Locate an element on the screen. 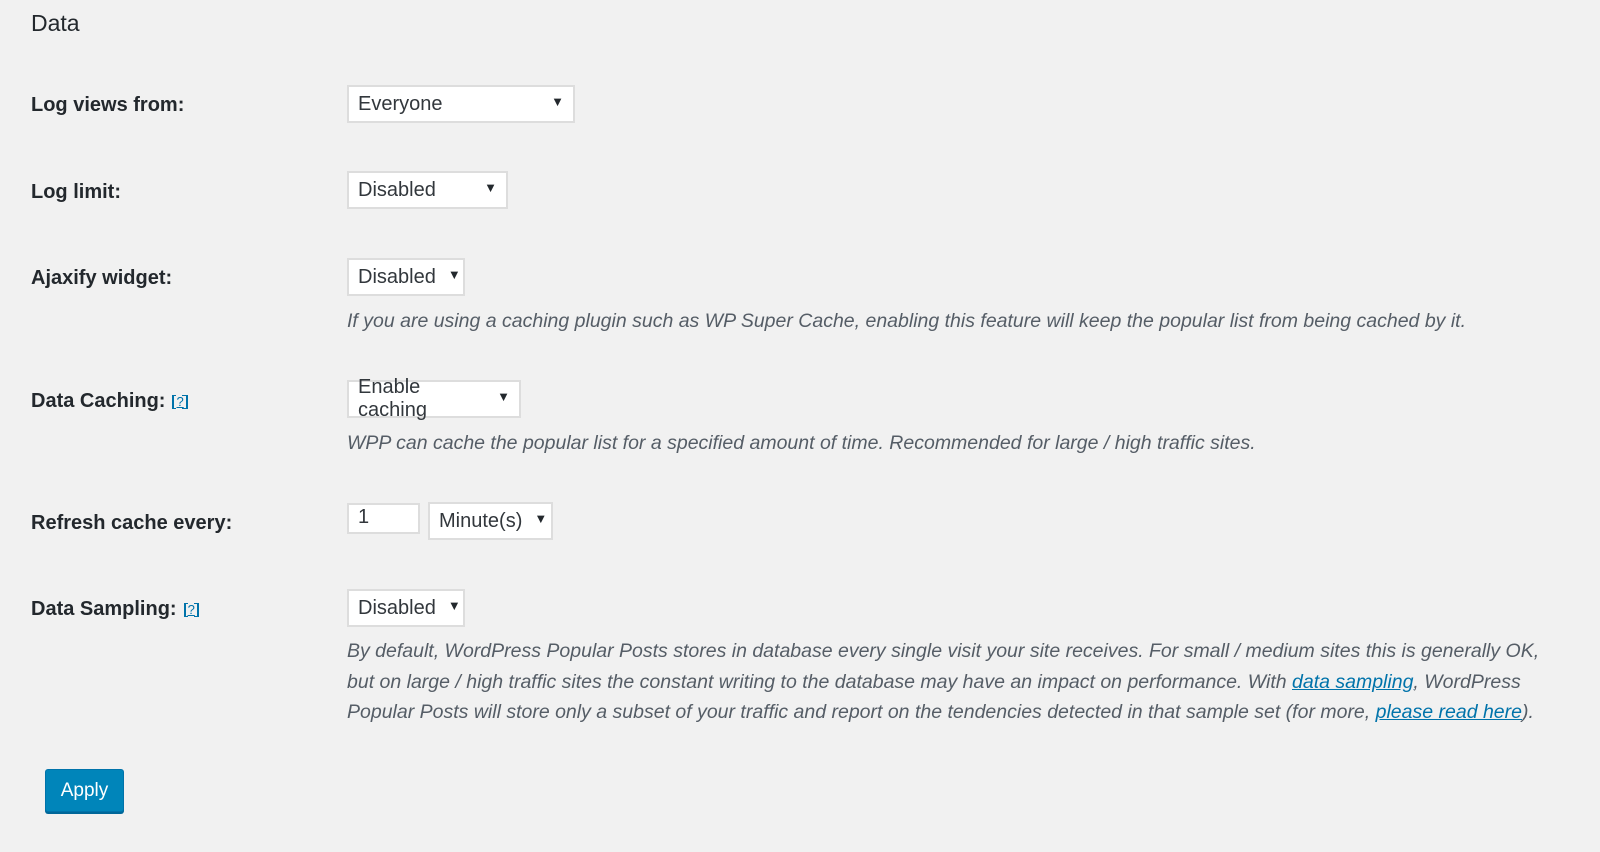 The width and height of the screenshot is (1600, 852). log-views-from-label: Log views from: is located at coordinates (107, 105).